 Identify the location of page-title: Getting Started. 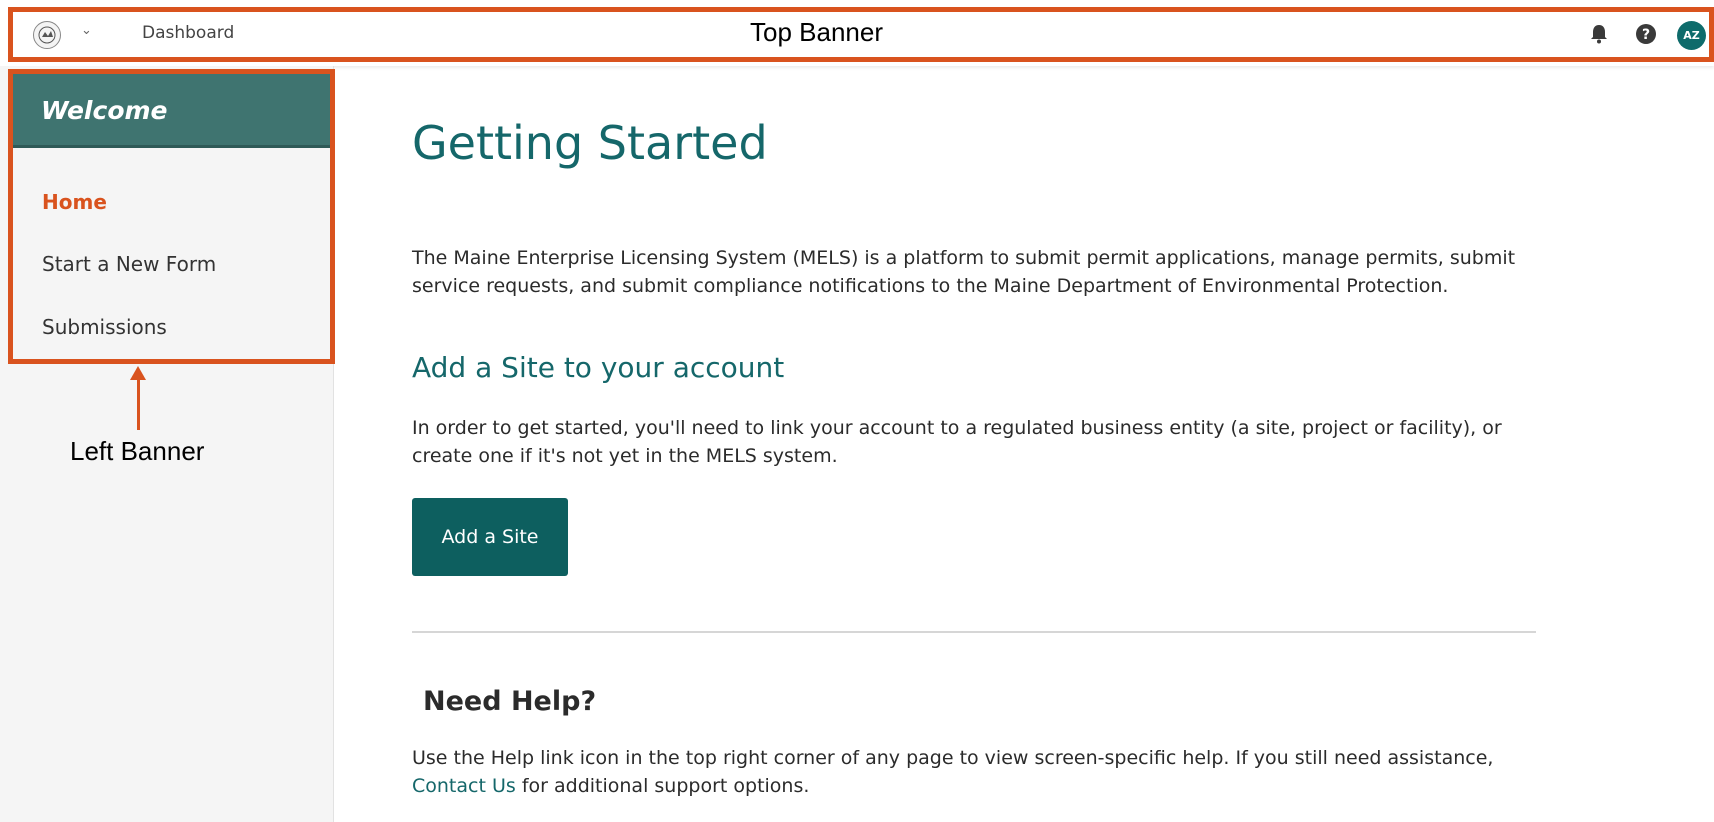
(590, 143).